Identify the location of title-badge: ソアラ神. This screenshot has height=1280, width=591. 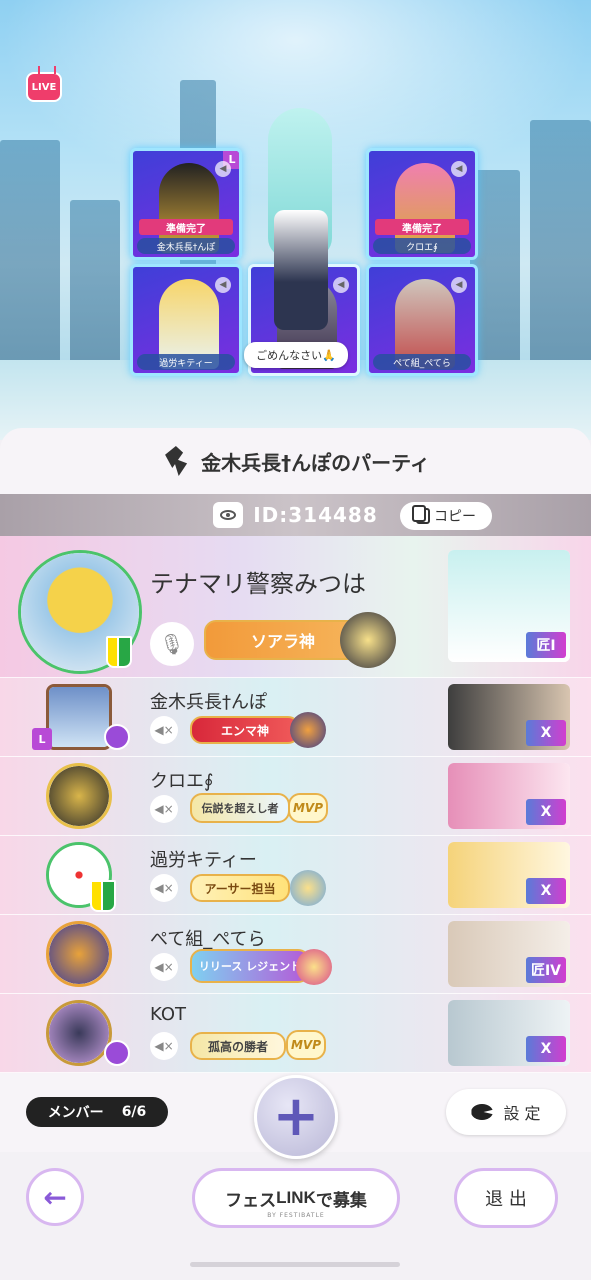
(283, 640).